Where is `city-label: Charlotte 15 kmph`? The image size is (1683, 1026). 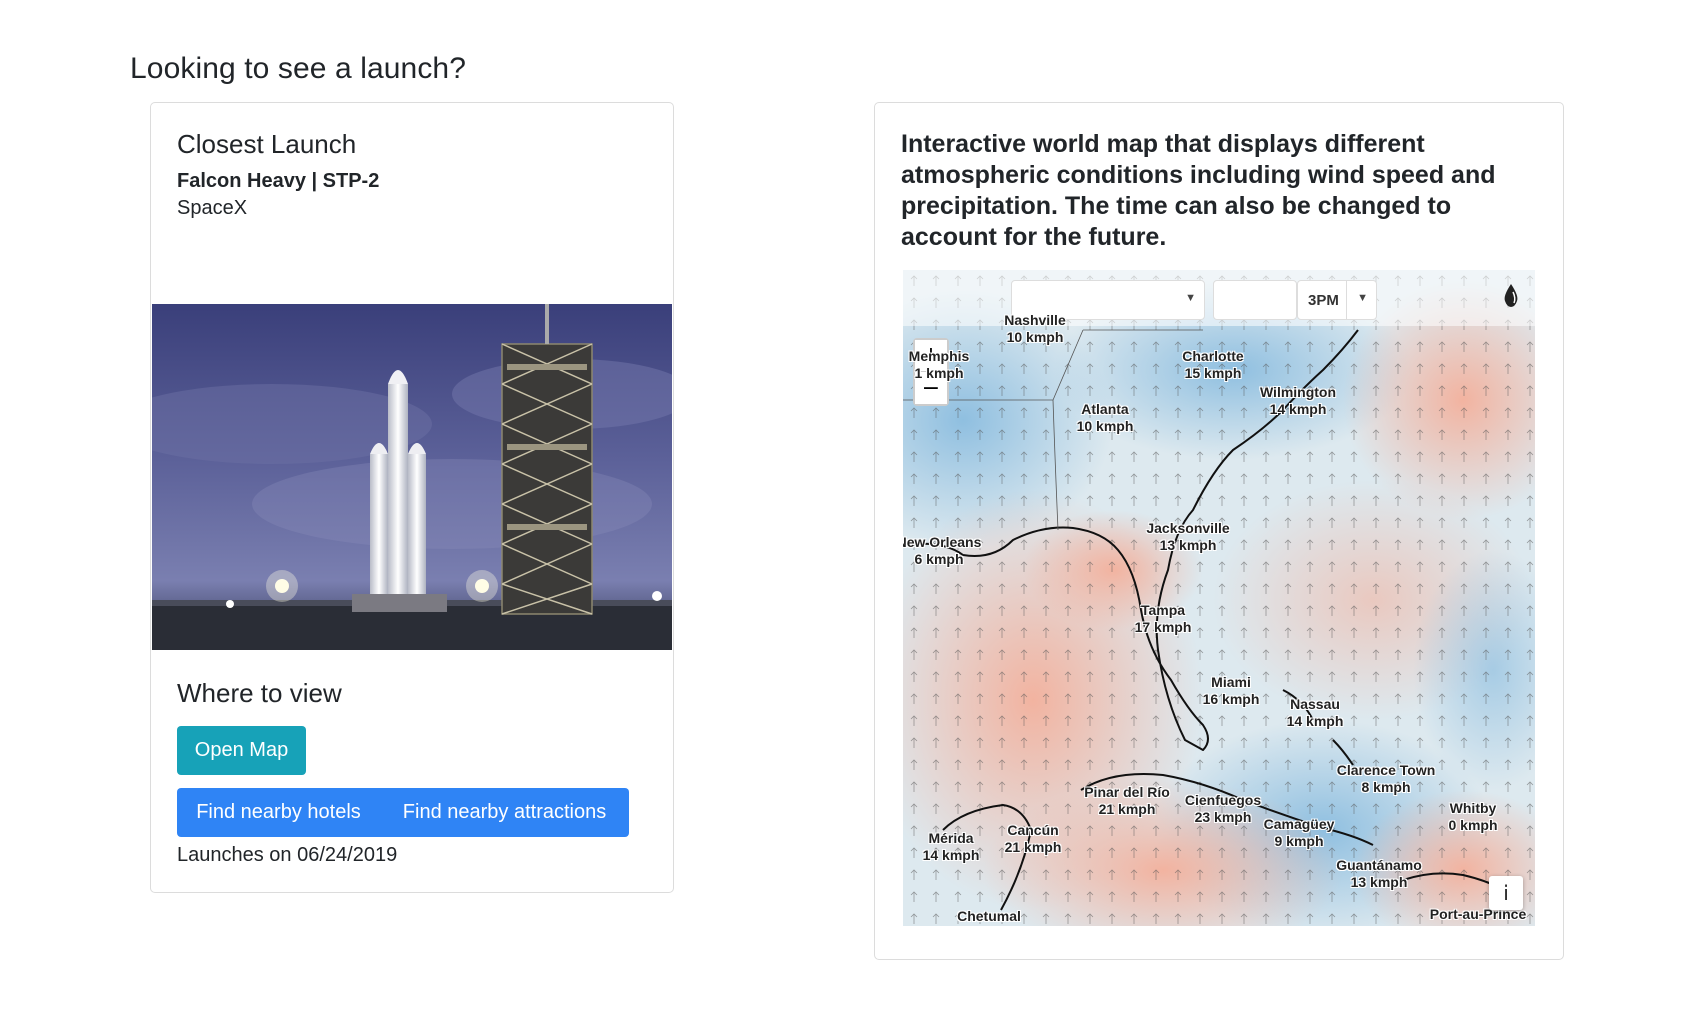 city-label: Charlotte 15 kmph is located at coordinates (1213, 364).